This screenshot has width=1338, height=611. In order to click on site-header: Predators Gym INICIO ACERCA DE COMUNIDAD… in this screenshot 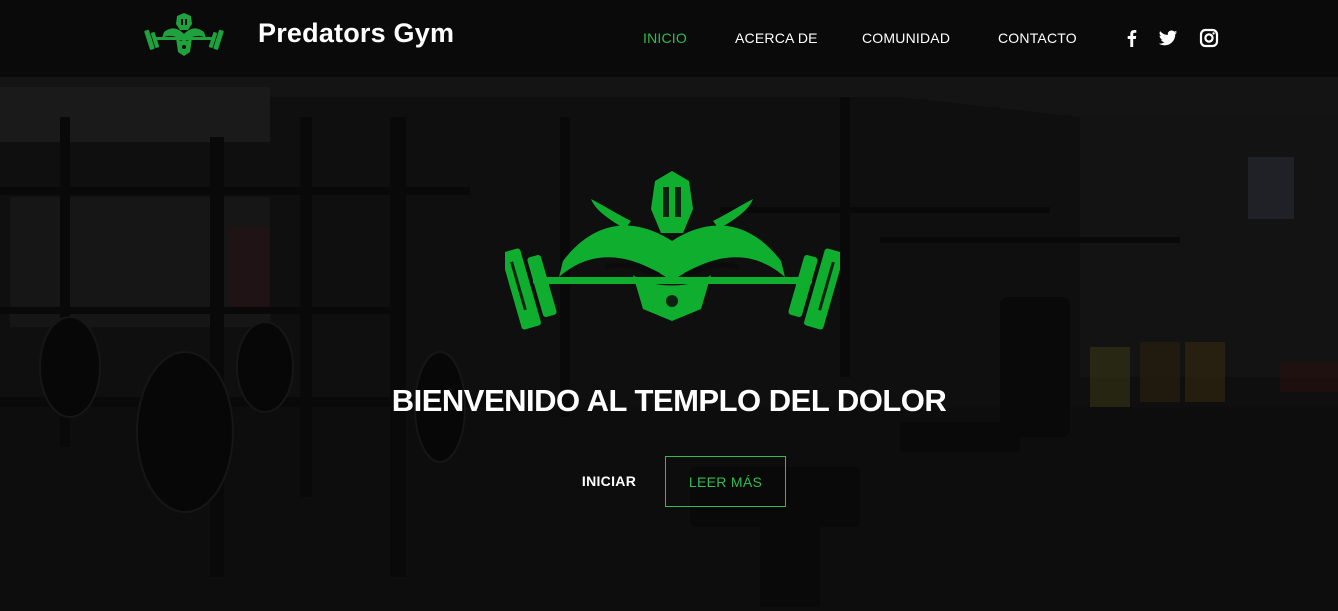, I will do `click(669, 38)`.